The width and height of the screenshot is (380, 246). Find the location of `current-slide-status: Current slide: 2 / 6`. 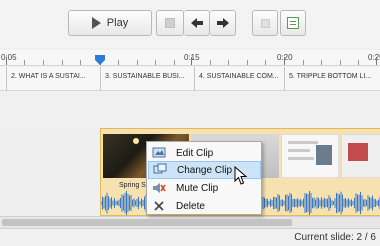

current-slide-status: Current slide: 2 / 6 is located at coordinates (335, 237).